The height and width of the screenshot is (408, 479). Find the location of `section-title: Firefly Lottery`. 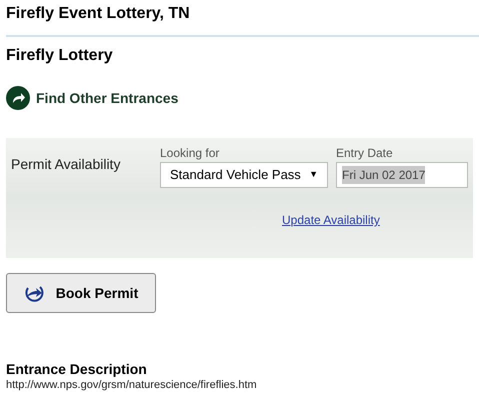

section-title: Firefly Lottery is located at coordinates (60, 56).